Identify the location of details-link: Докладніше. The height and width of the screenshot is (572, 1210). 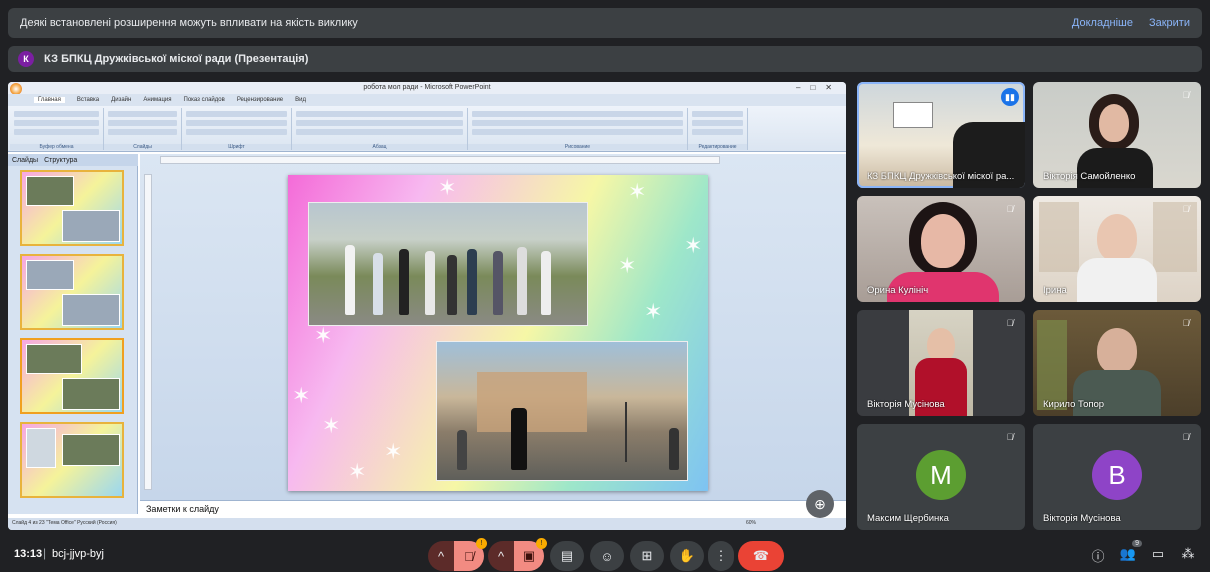
(1102, 23).